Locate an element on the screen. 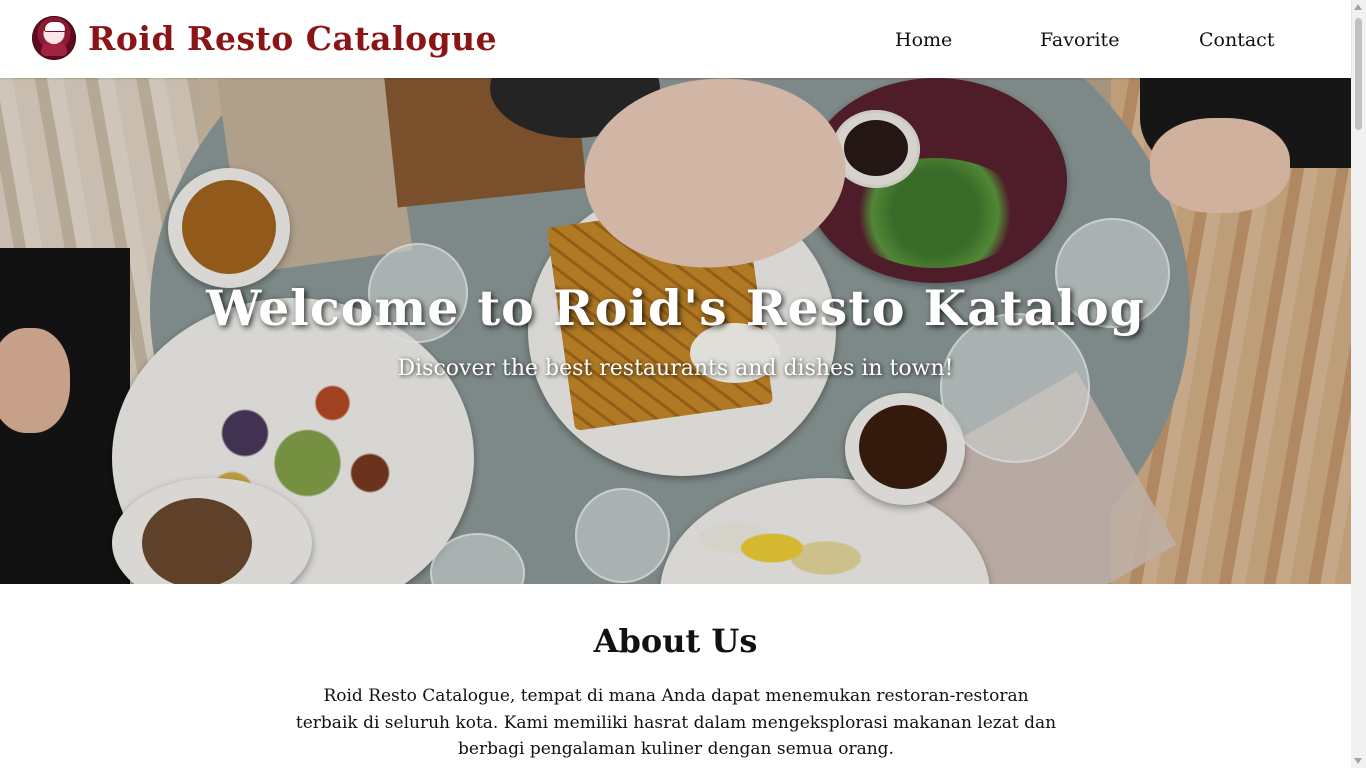  scroll-thumb is located at coordinates (1358, 74).